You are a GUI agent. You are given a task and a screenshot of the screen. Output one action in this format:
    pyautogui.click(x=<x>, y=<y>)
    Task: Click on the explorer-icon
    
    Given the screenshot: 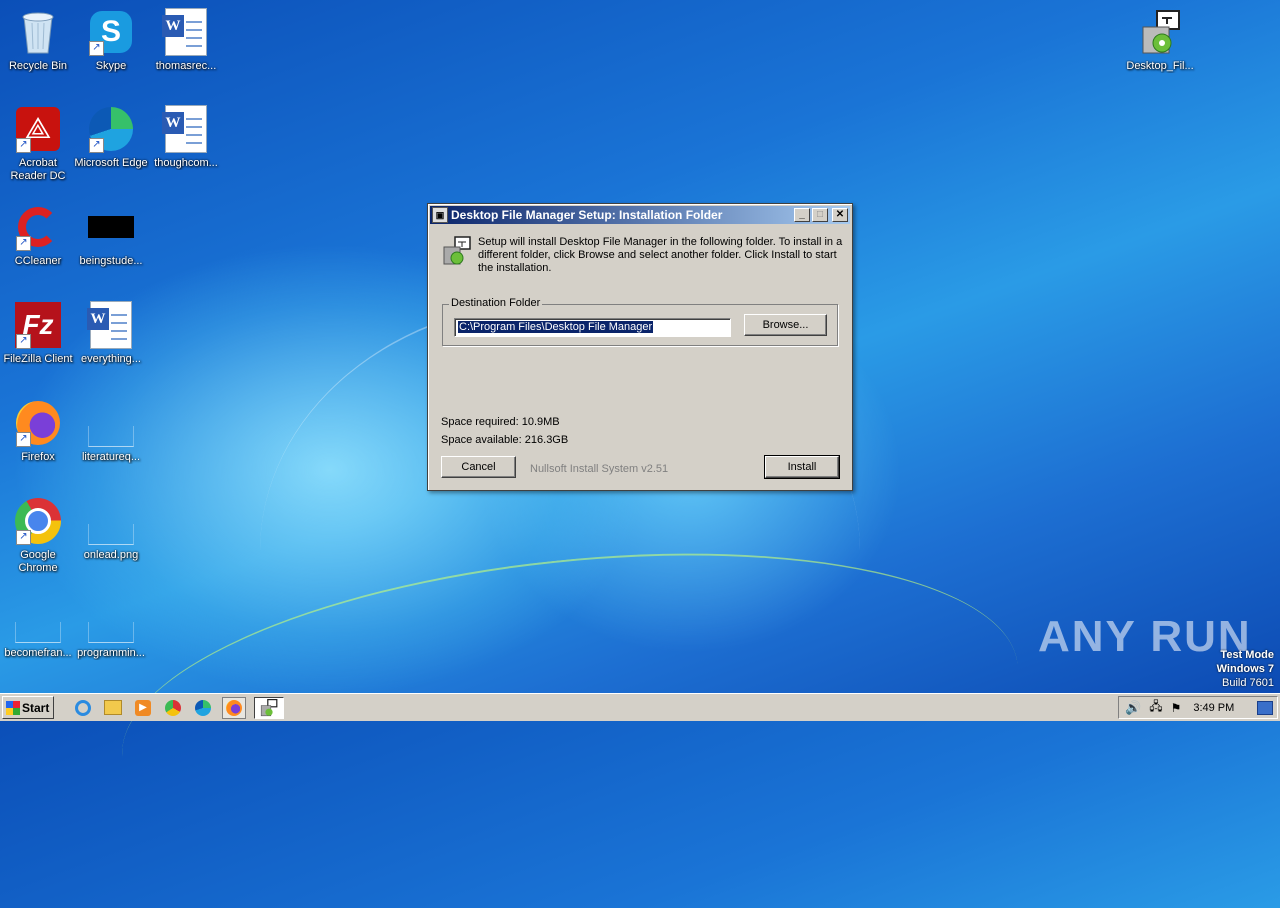 What is the action you would take?
    pyautogui.click(x=113, y=708)
    